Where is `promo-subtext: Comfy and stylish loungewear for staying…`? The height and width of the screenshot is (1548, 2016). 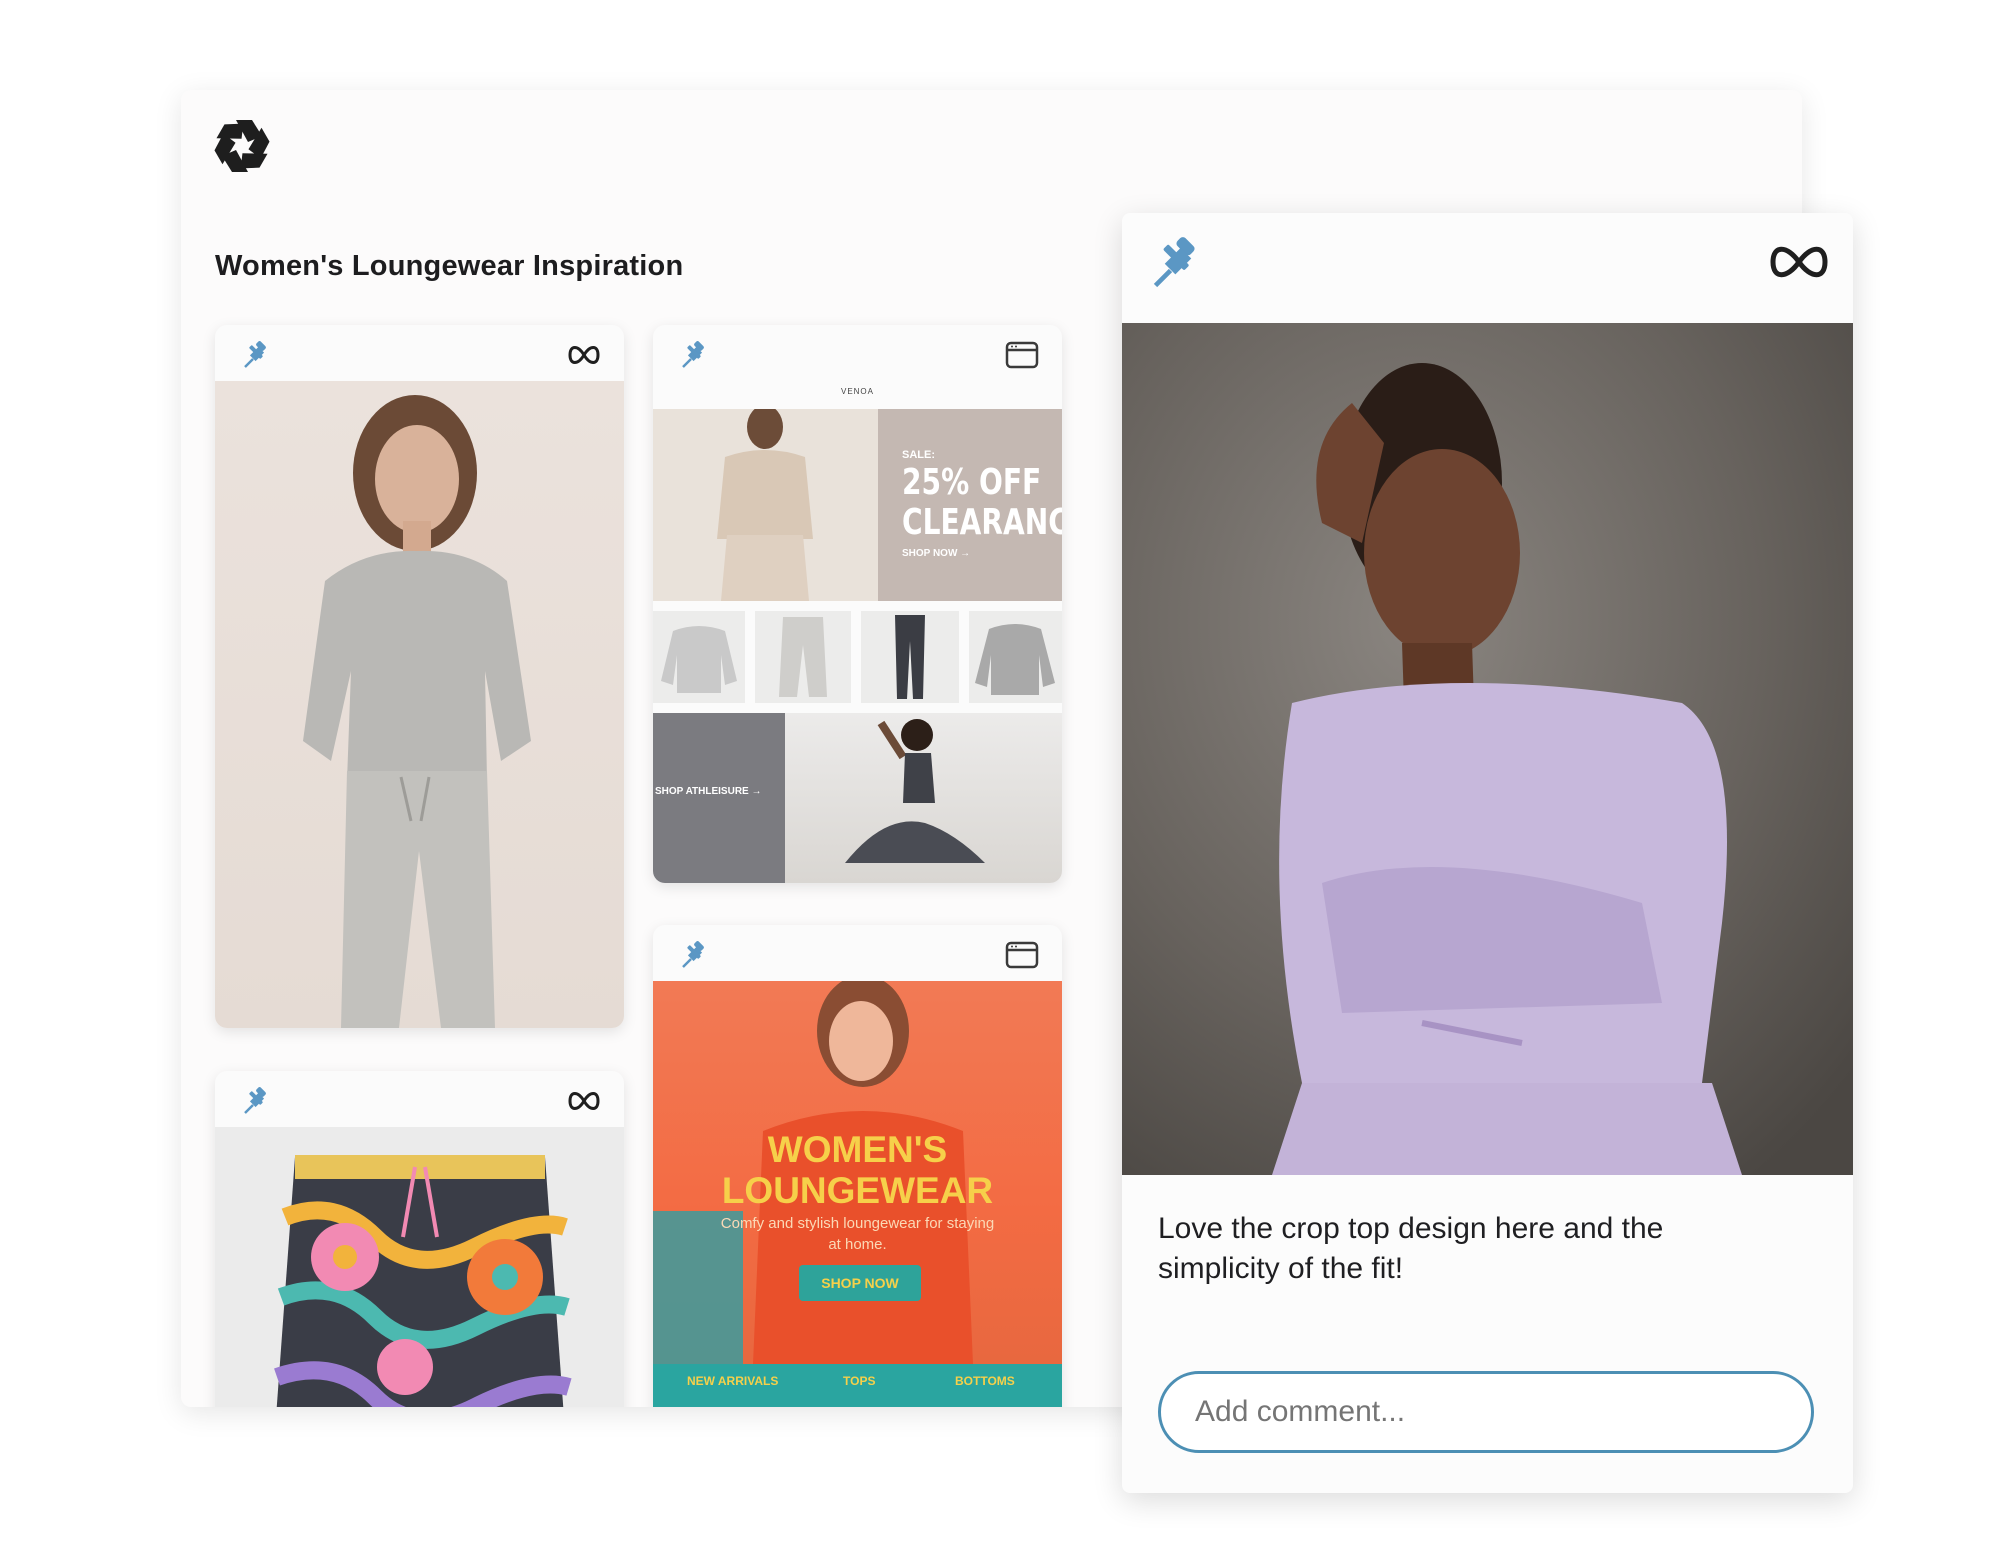 promo-subtext: Comfy and stylish loungewear for staying… is located at coordinates (857, 1234).